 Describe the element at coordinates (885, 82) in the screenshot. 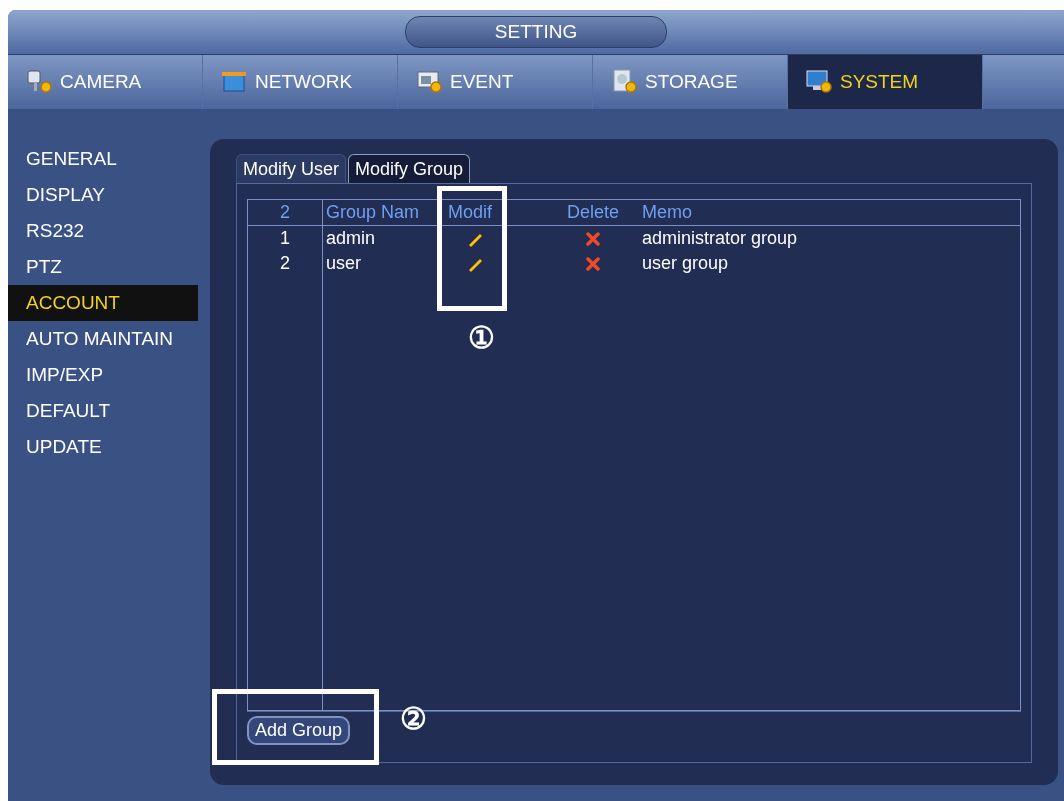

I see `menu-tab: SYSTEM` at that location.